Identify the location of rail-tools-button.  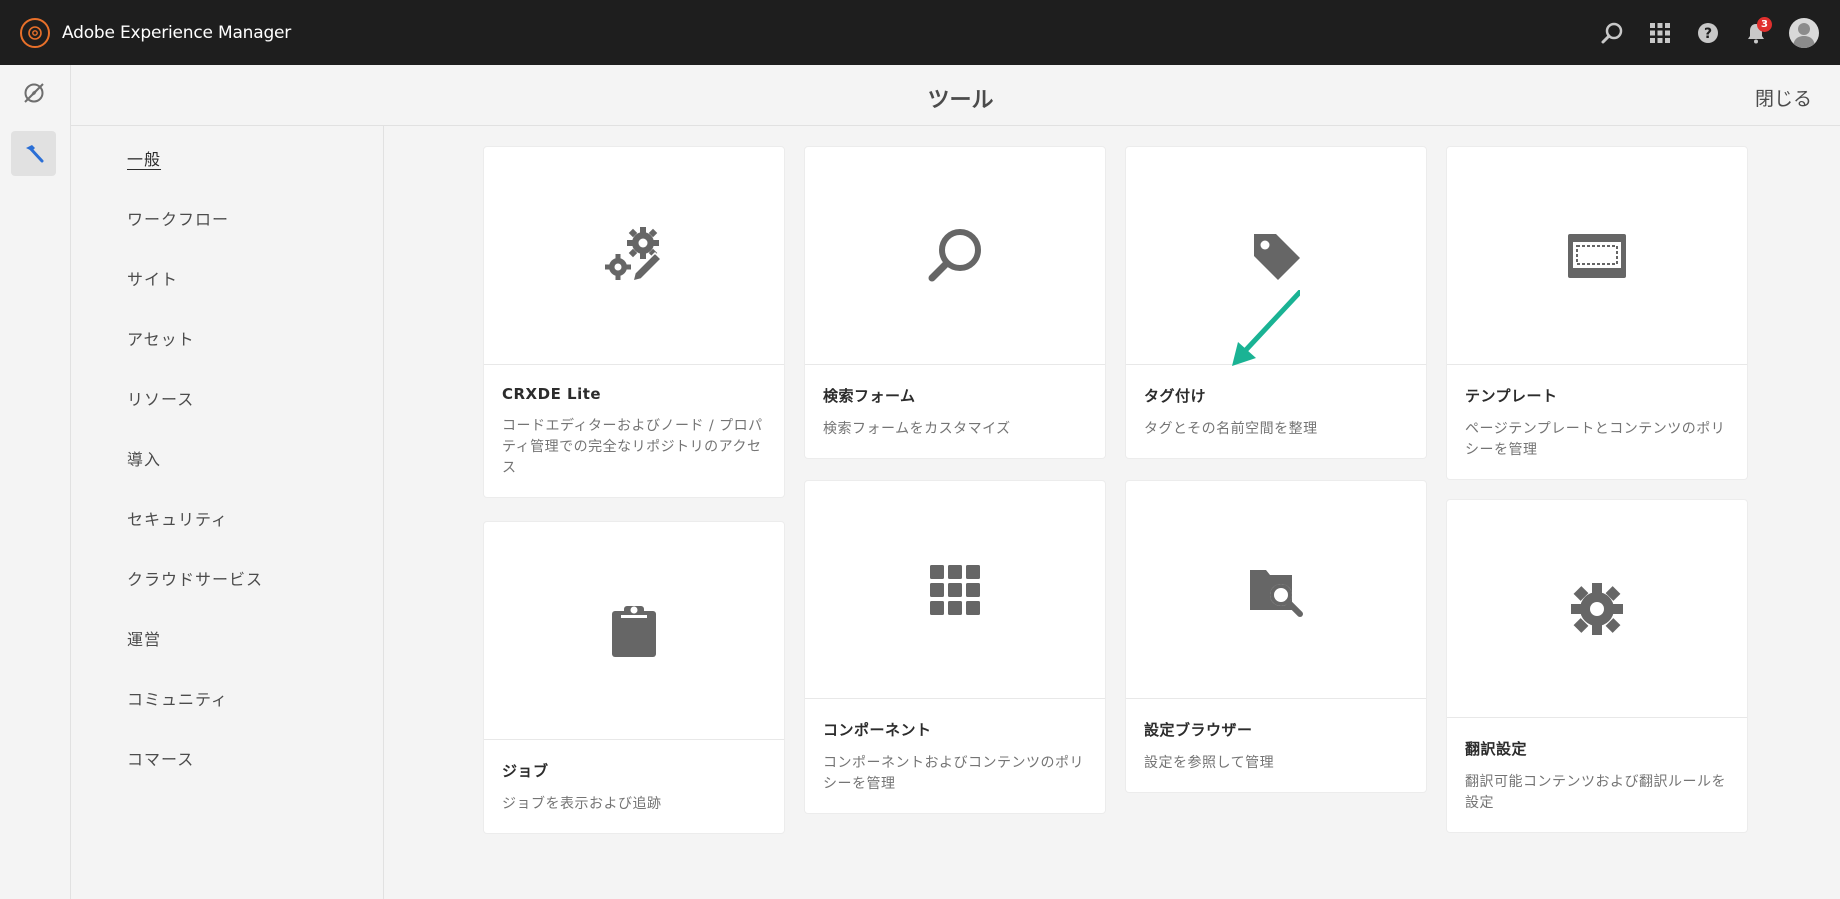
(33, 153).